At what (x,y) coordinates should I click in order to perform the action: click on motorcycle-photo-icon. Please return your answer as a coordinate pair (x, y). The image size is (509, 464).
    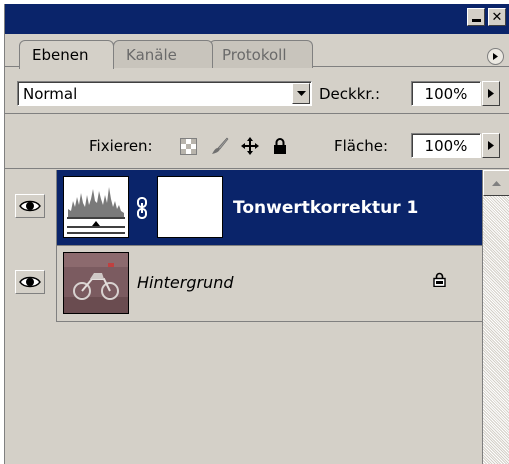
    Looking at the image, I should click on (96, 283).